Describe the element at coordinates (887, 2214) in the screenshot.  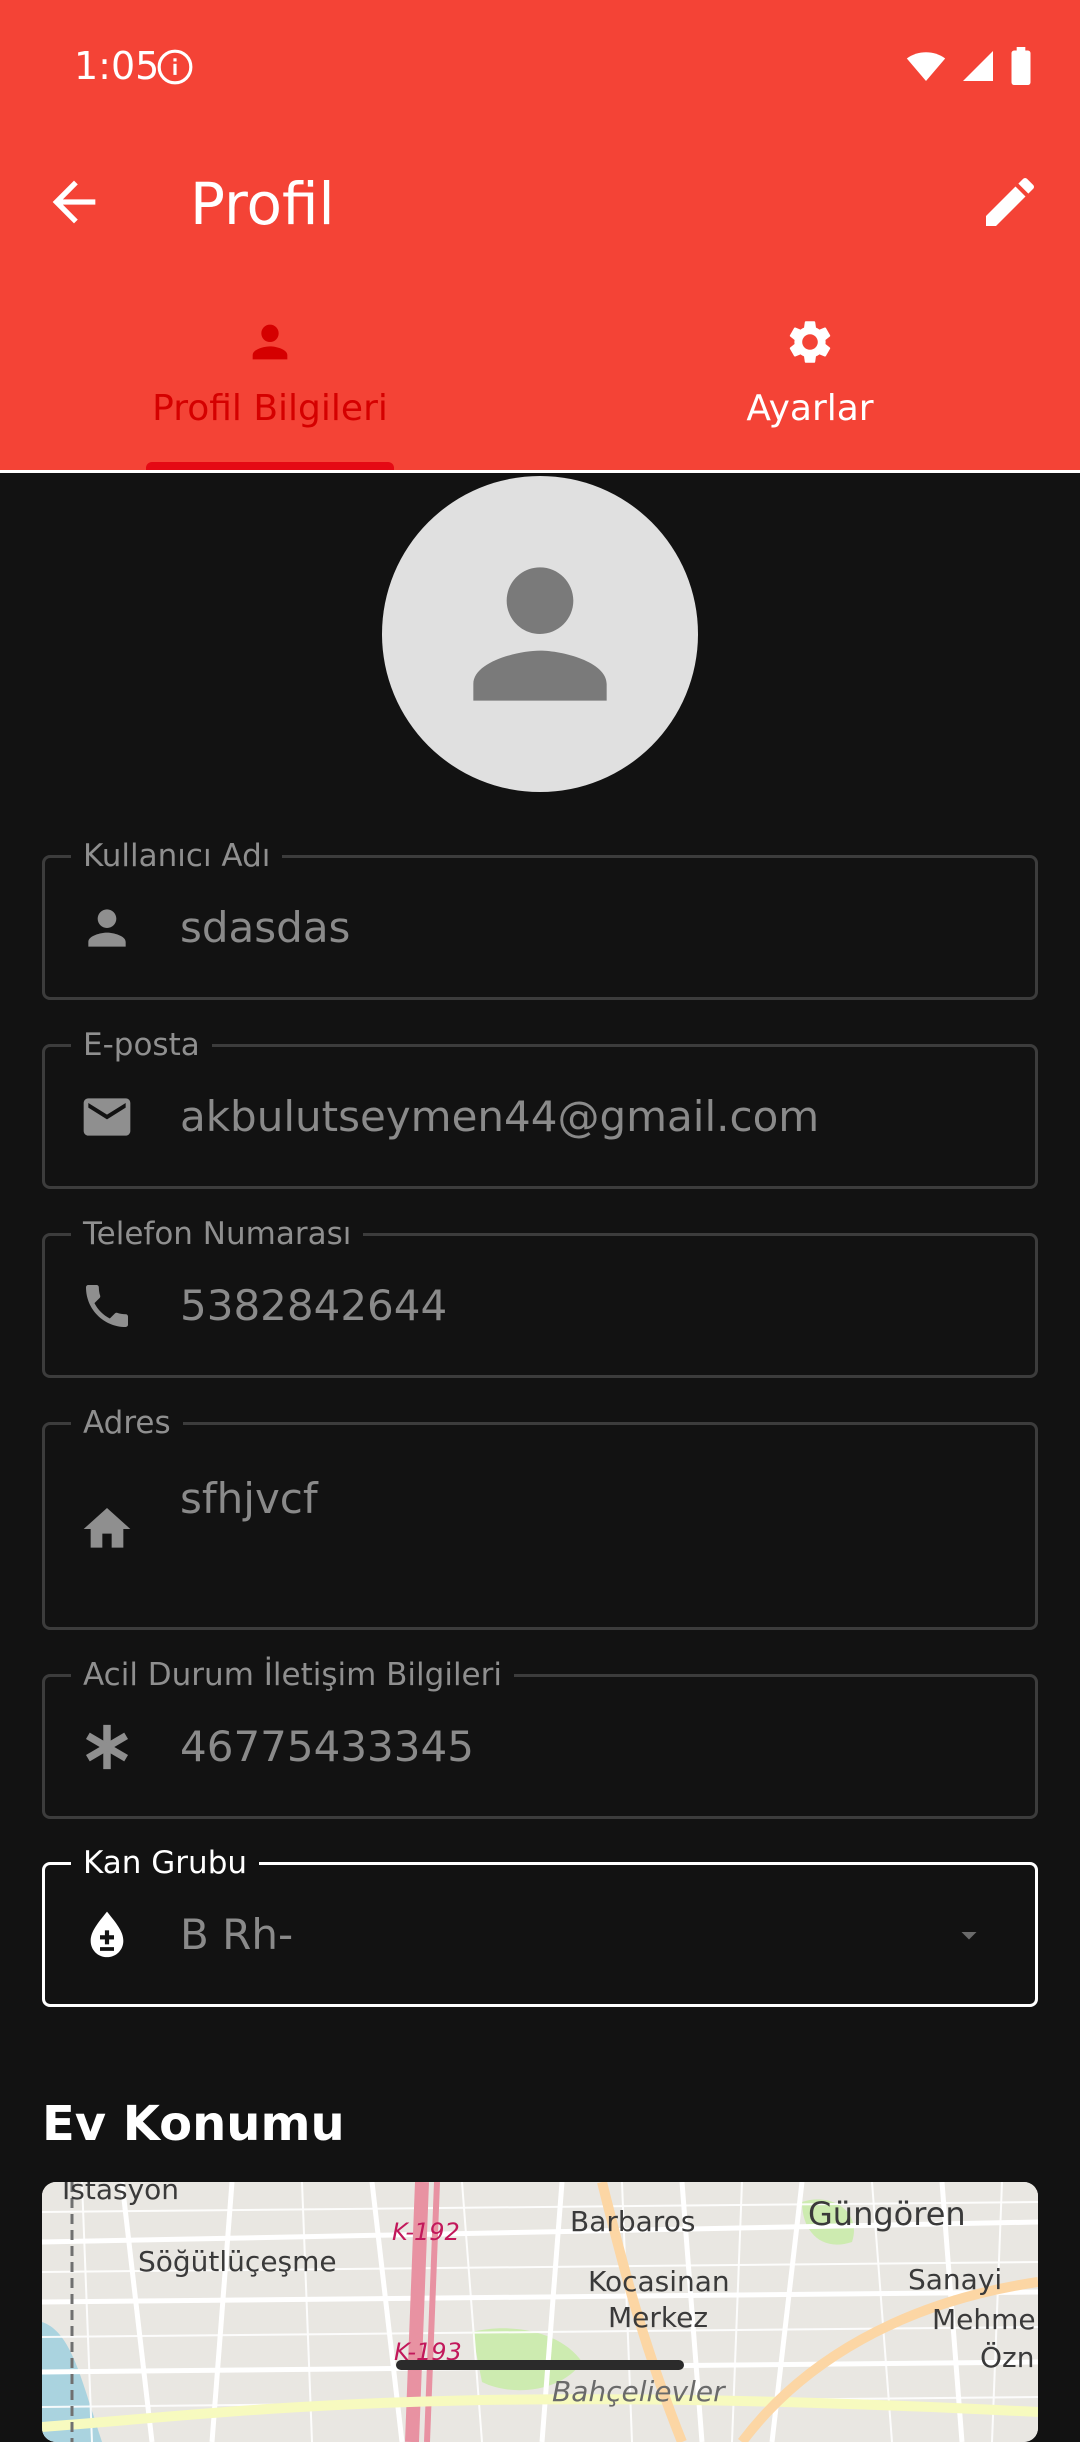
I see `map-label: Güngören` at that location.